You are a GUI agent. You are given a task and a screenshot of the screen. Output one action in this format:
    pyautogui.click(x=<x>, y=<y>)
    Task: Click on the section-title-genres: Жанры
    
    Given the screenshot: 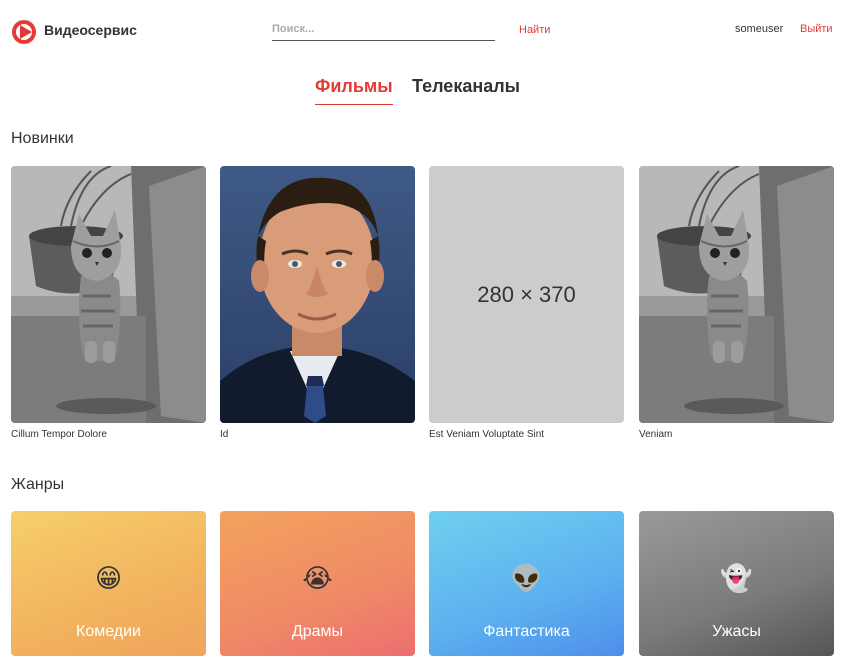 What is the action you would take?
    pyautogui.click(x=38, y=484)
    